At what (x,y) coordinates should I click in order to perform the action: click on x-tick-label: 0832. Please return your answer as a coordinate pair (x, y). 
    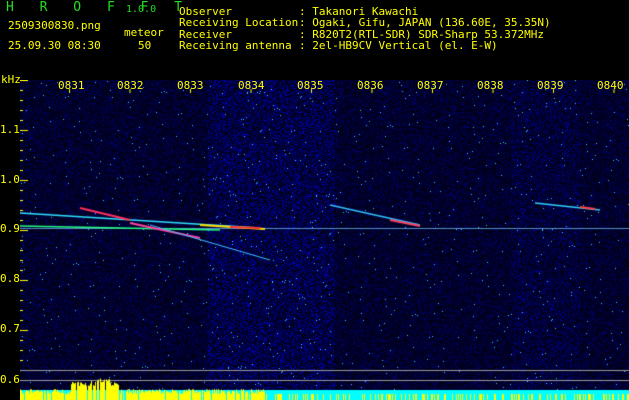
    Looking at the image, I should click on (130, 85).